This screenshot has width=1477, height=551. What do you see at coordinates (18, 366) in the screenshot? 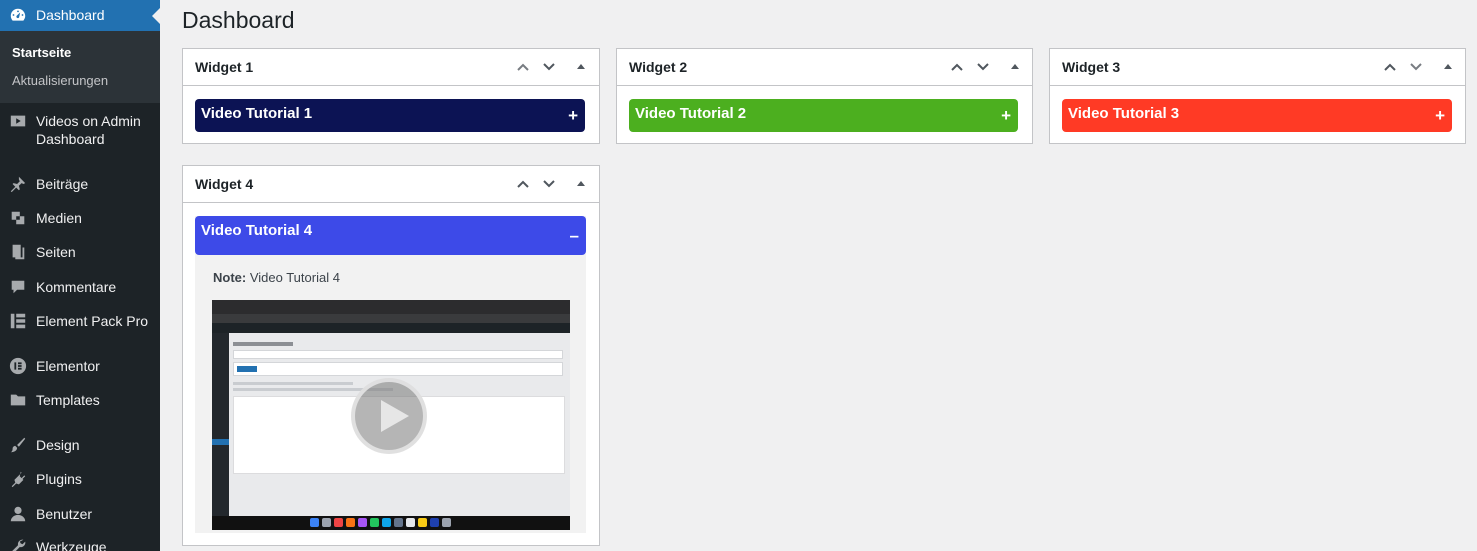
I see `elementor-icon` at bounding box center [18, 366].